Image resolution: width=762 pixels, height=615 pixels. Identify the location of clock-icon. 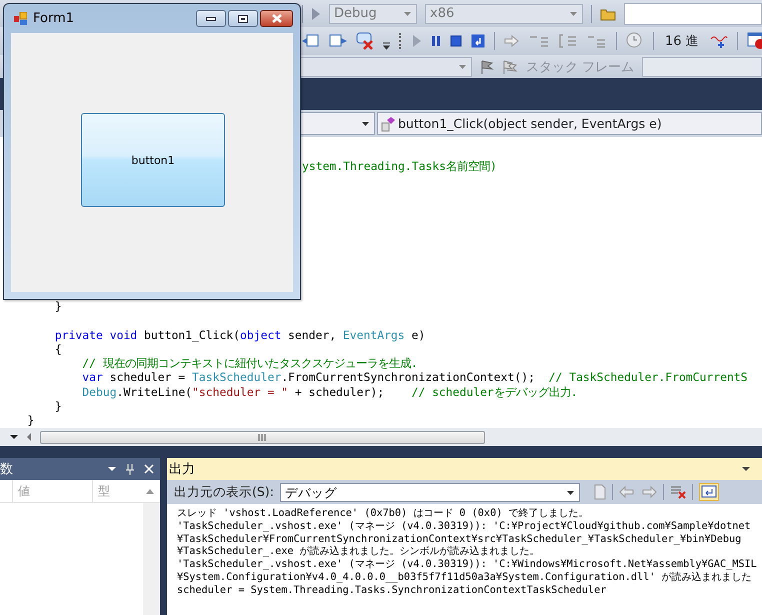
(635, 41).